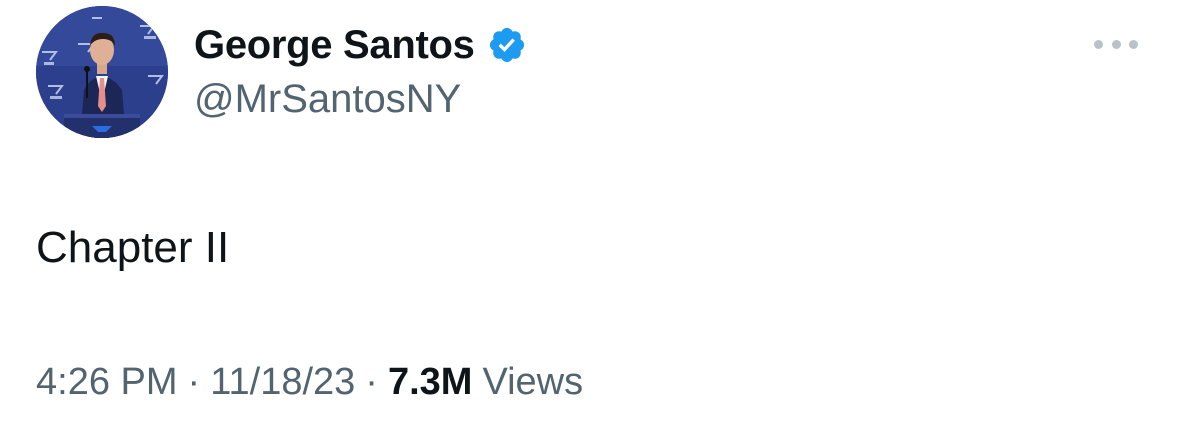  I want to click on tweet-date: 11/18/23, so click(282, 382).